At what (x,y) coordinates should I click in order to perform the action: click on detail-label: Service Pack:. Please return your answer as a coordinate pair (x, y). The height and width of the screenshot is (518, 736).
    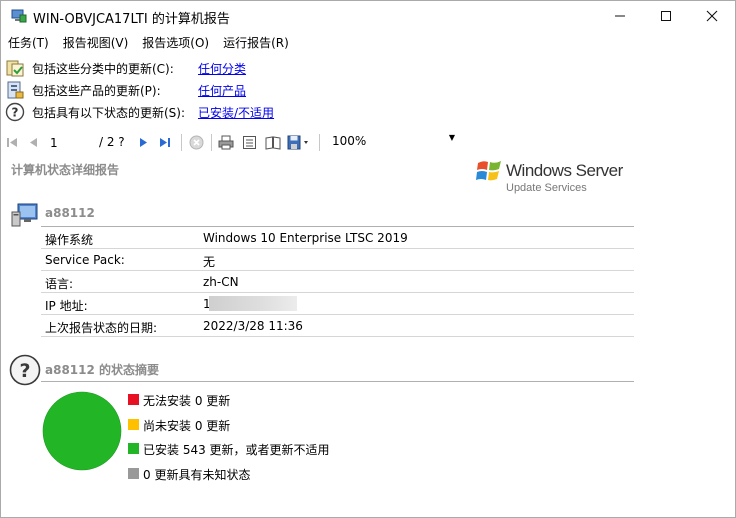
    Looking at the image, I should click on (85, 260).